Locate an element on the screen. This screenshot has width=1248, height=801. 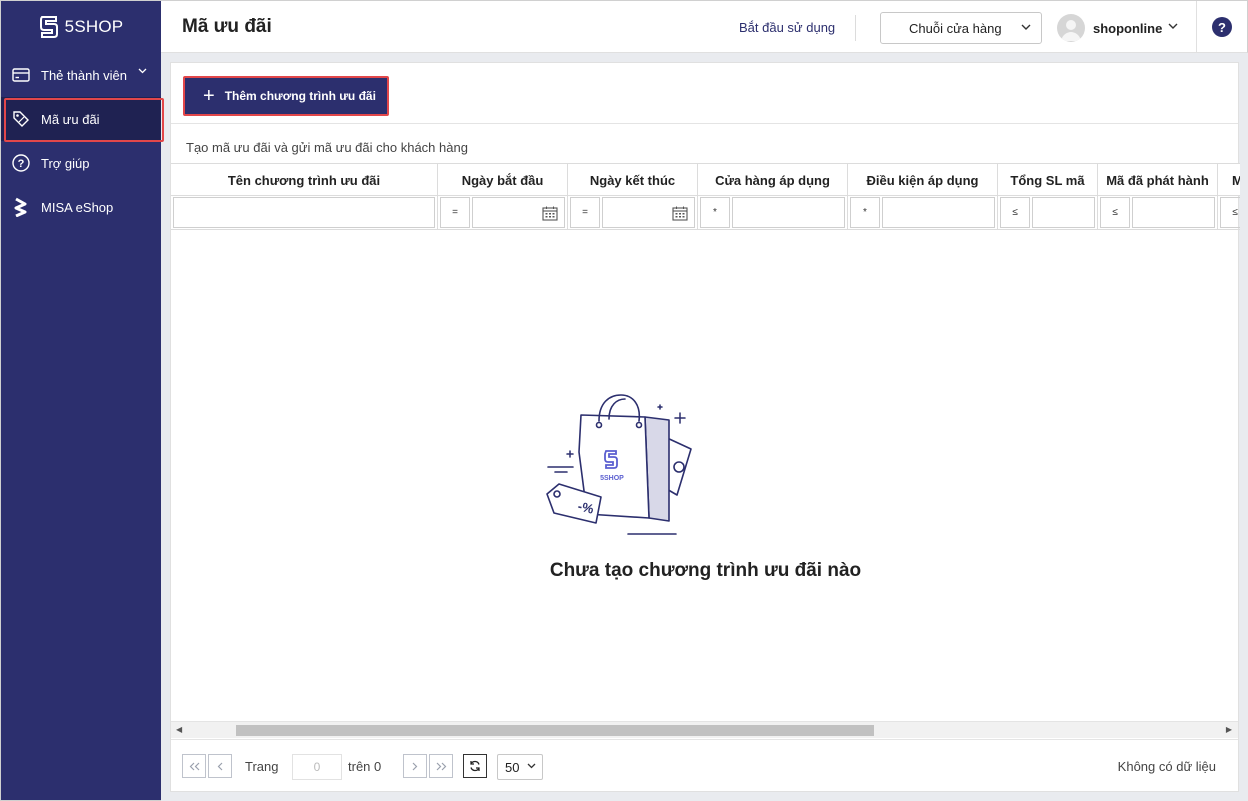
last-page-button is located at coordinates (441, 766).